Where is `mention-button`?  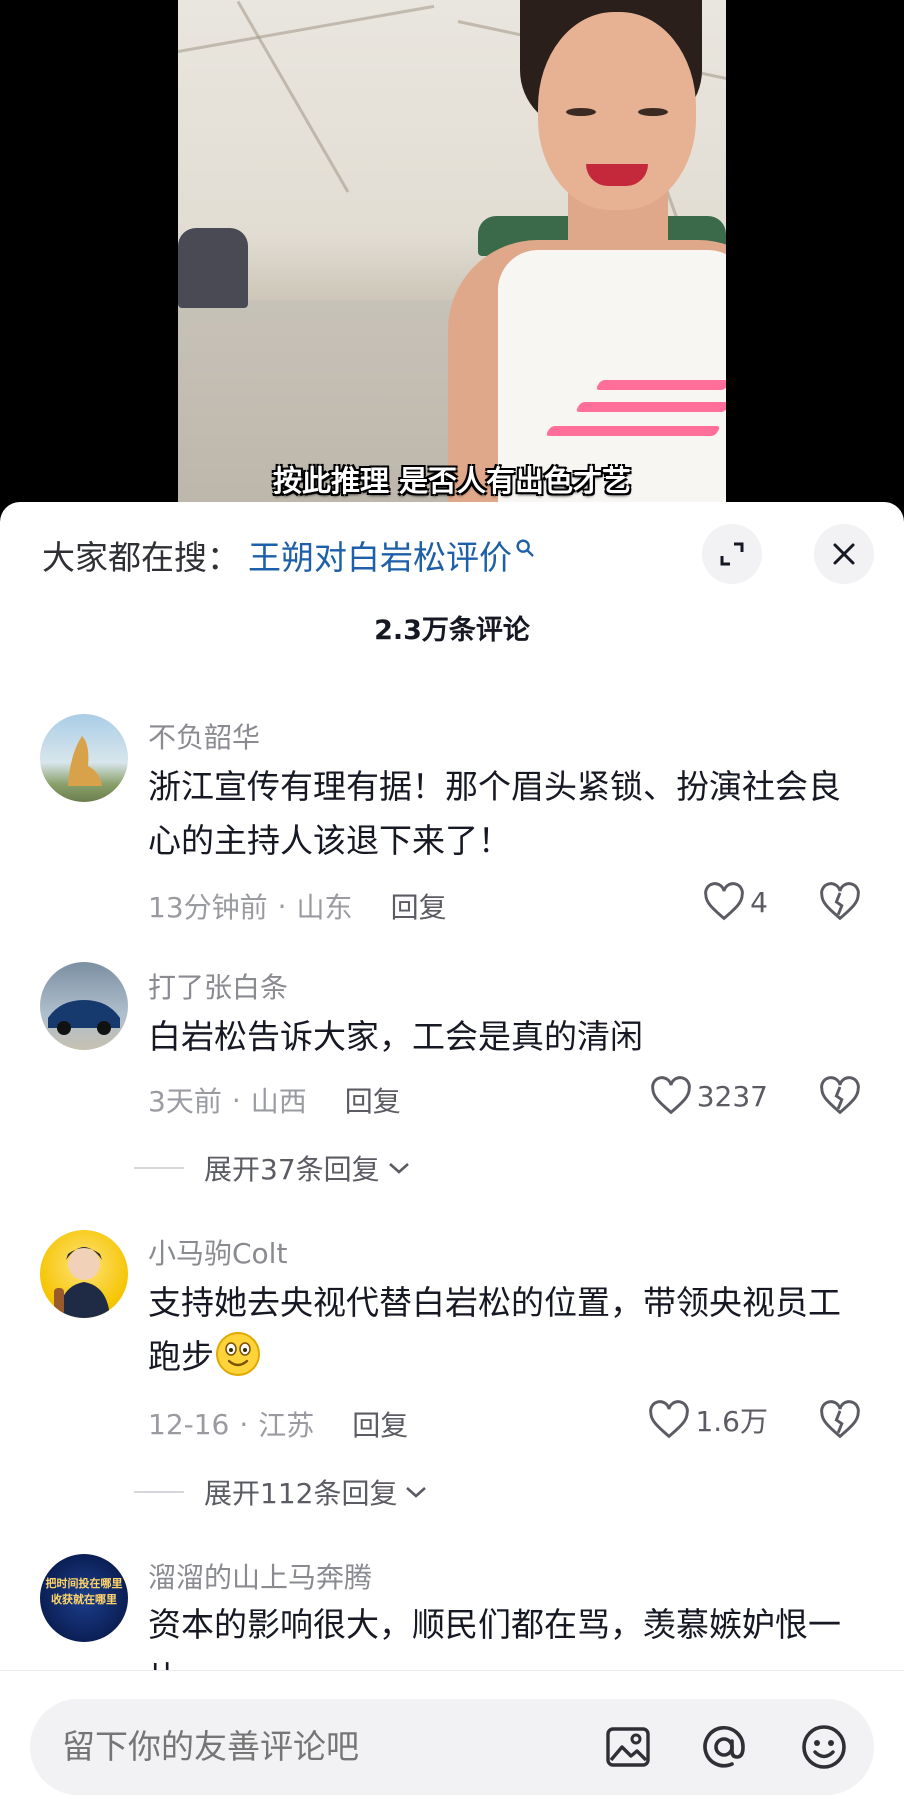
mention-button is located at coordinates (724, 1747).